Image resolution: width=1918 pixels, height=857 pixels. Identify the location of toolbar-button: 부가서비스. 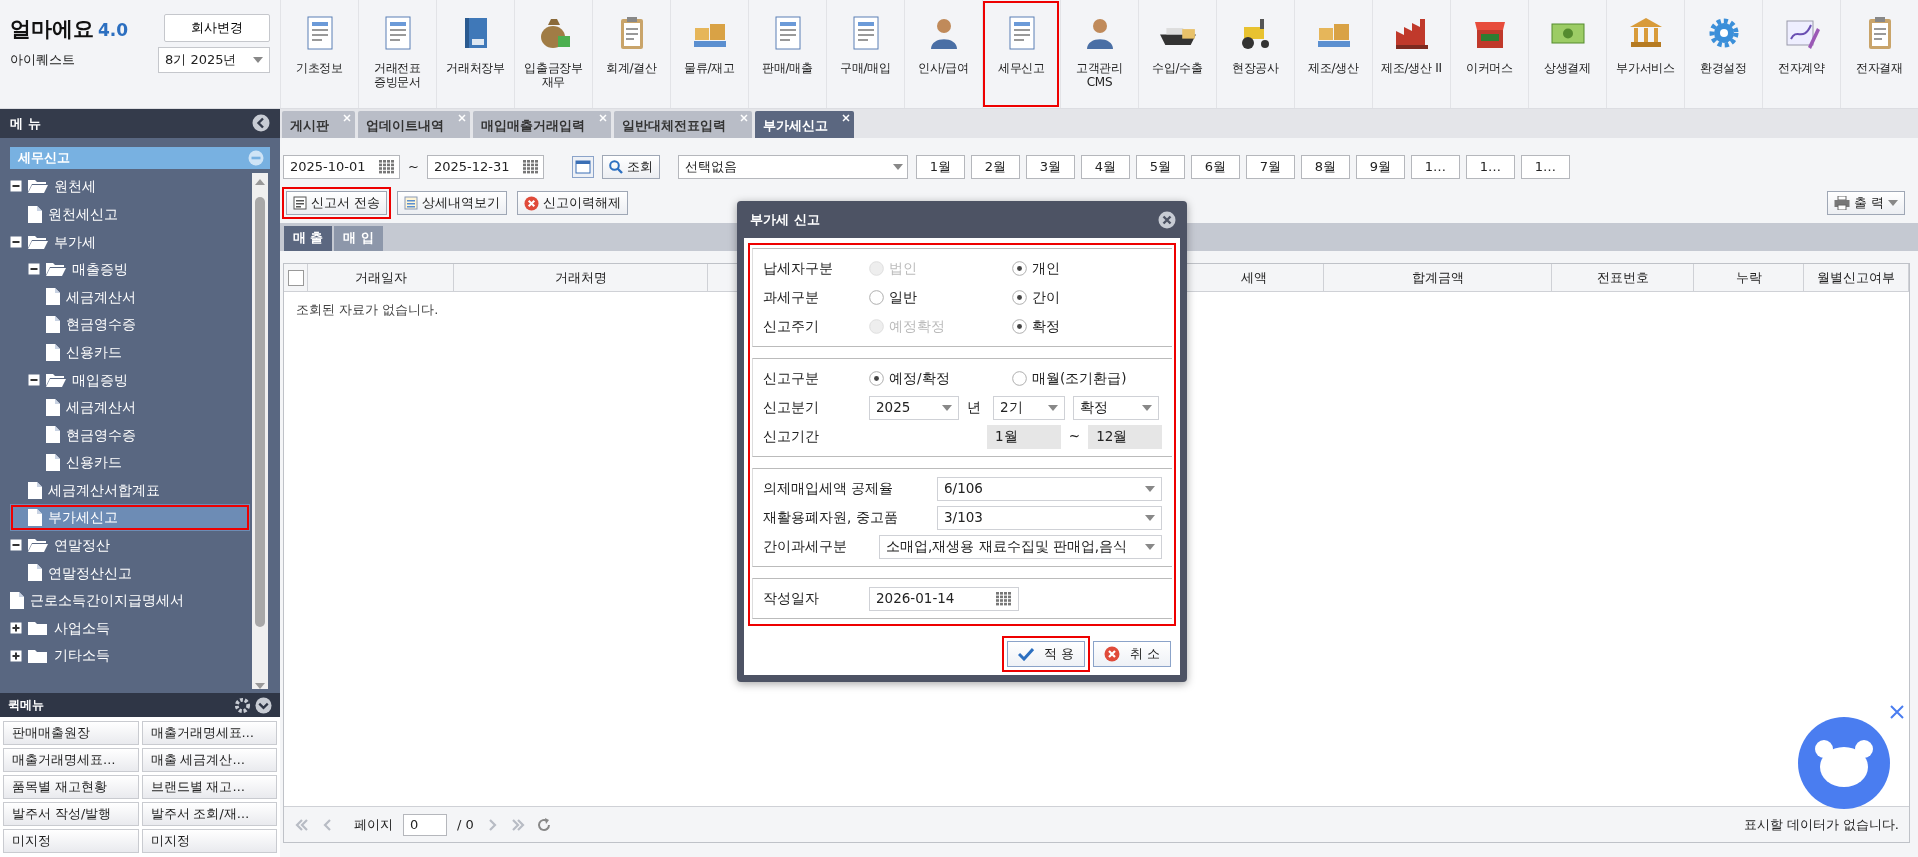
(1645, 54).